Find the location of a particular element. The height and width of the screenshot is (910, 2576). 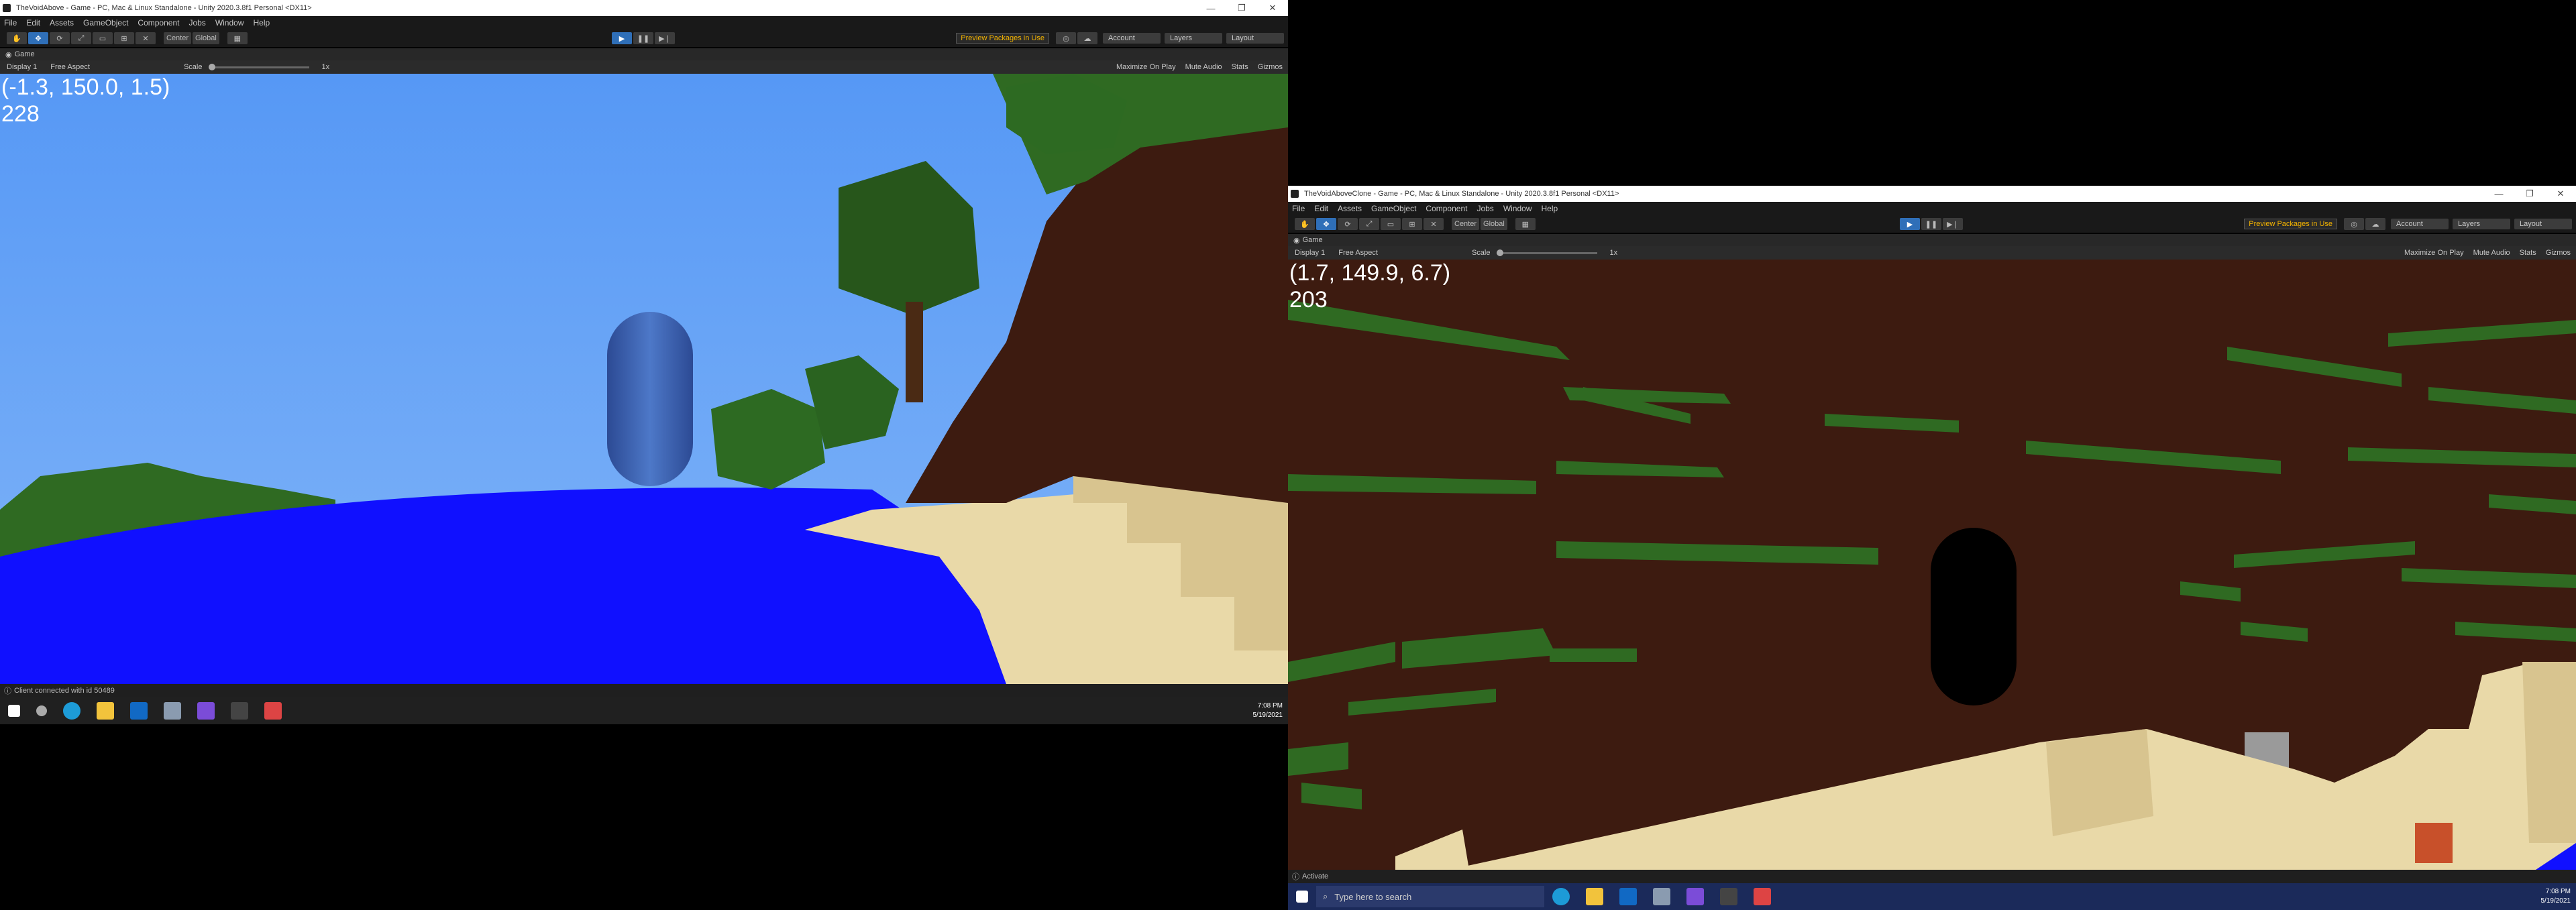

search-icon is located at coordinates (41, 710).